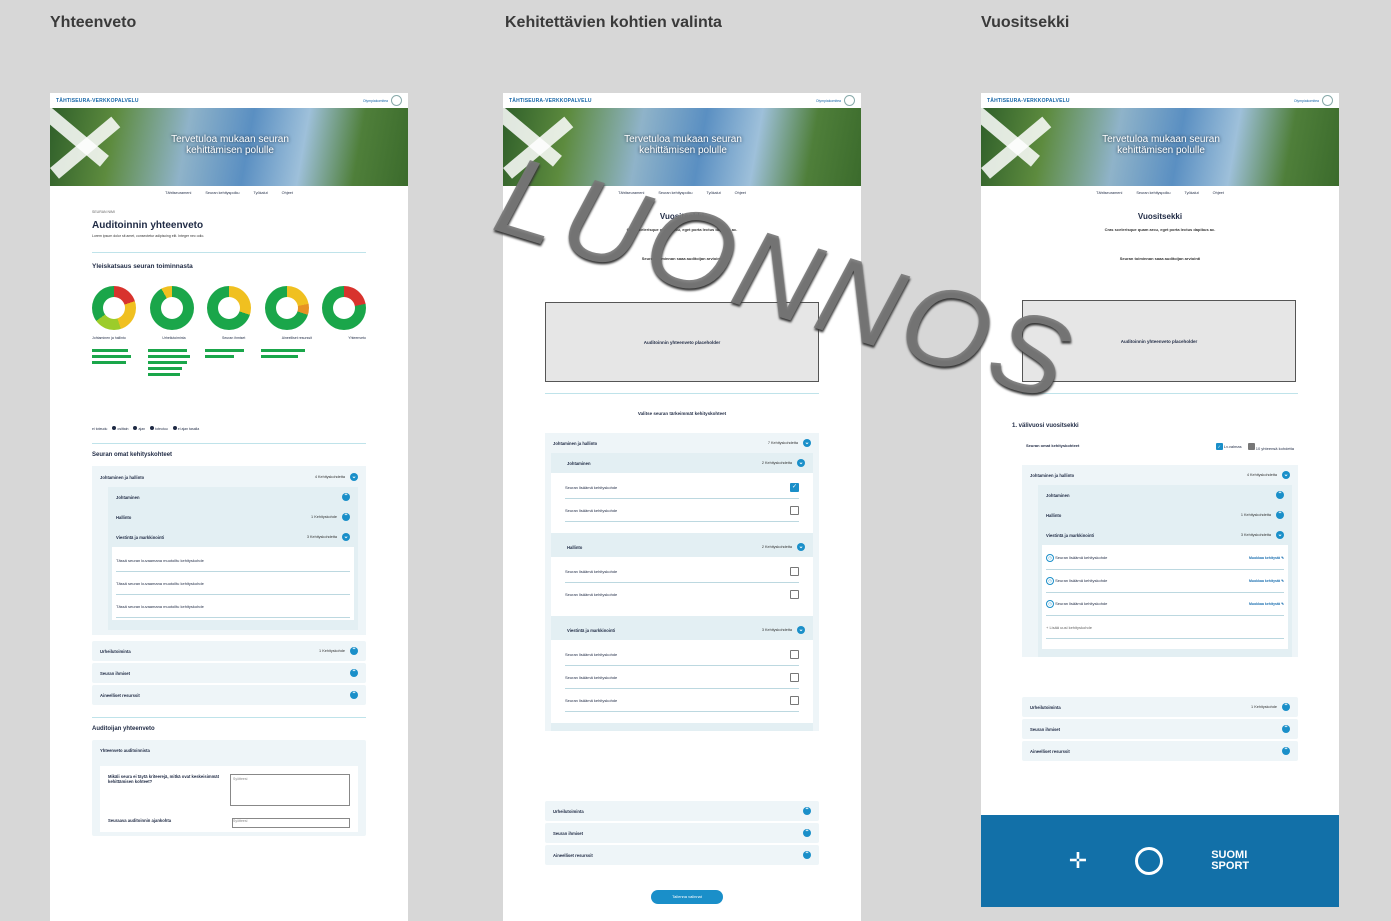 The width and height of the screenshot is (1391, 921). Describe the element at coordinates (682, 443) in the screenshot. I see `accordion-johtaminen-hallinto: Johtaminen ja hallinto 7 Kehityskohdetta ⌄` at that location.